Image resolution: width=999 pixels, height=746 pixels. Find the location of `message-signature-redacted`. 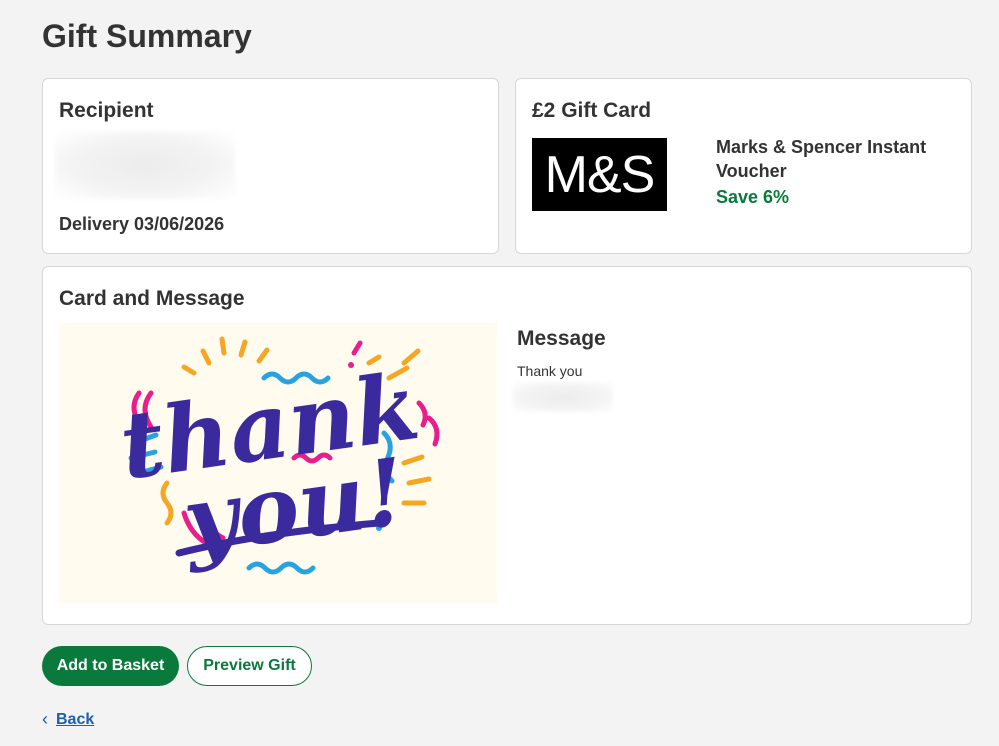

message-signature-redacted is located at coordinates (563, 397).